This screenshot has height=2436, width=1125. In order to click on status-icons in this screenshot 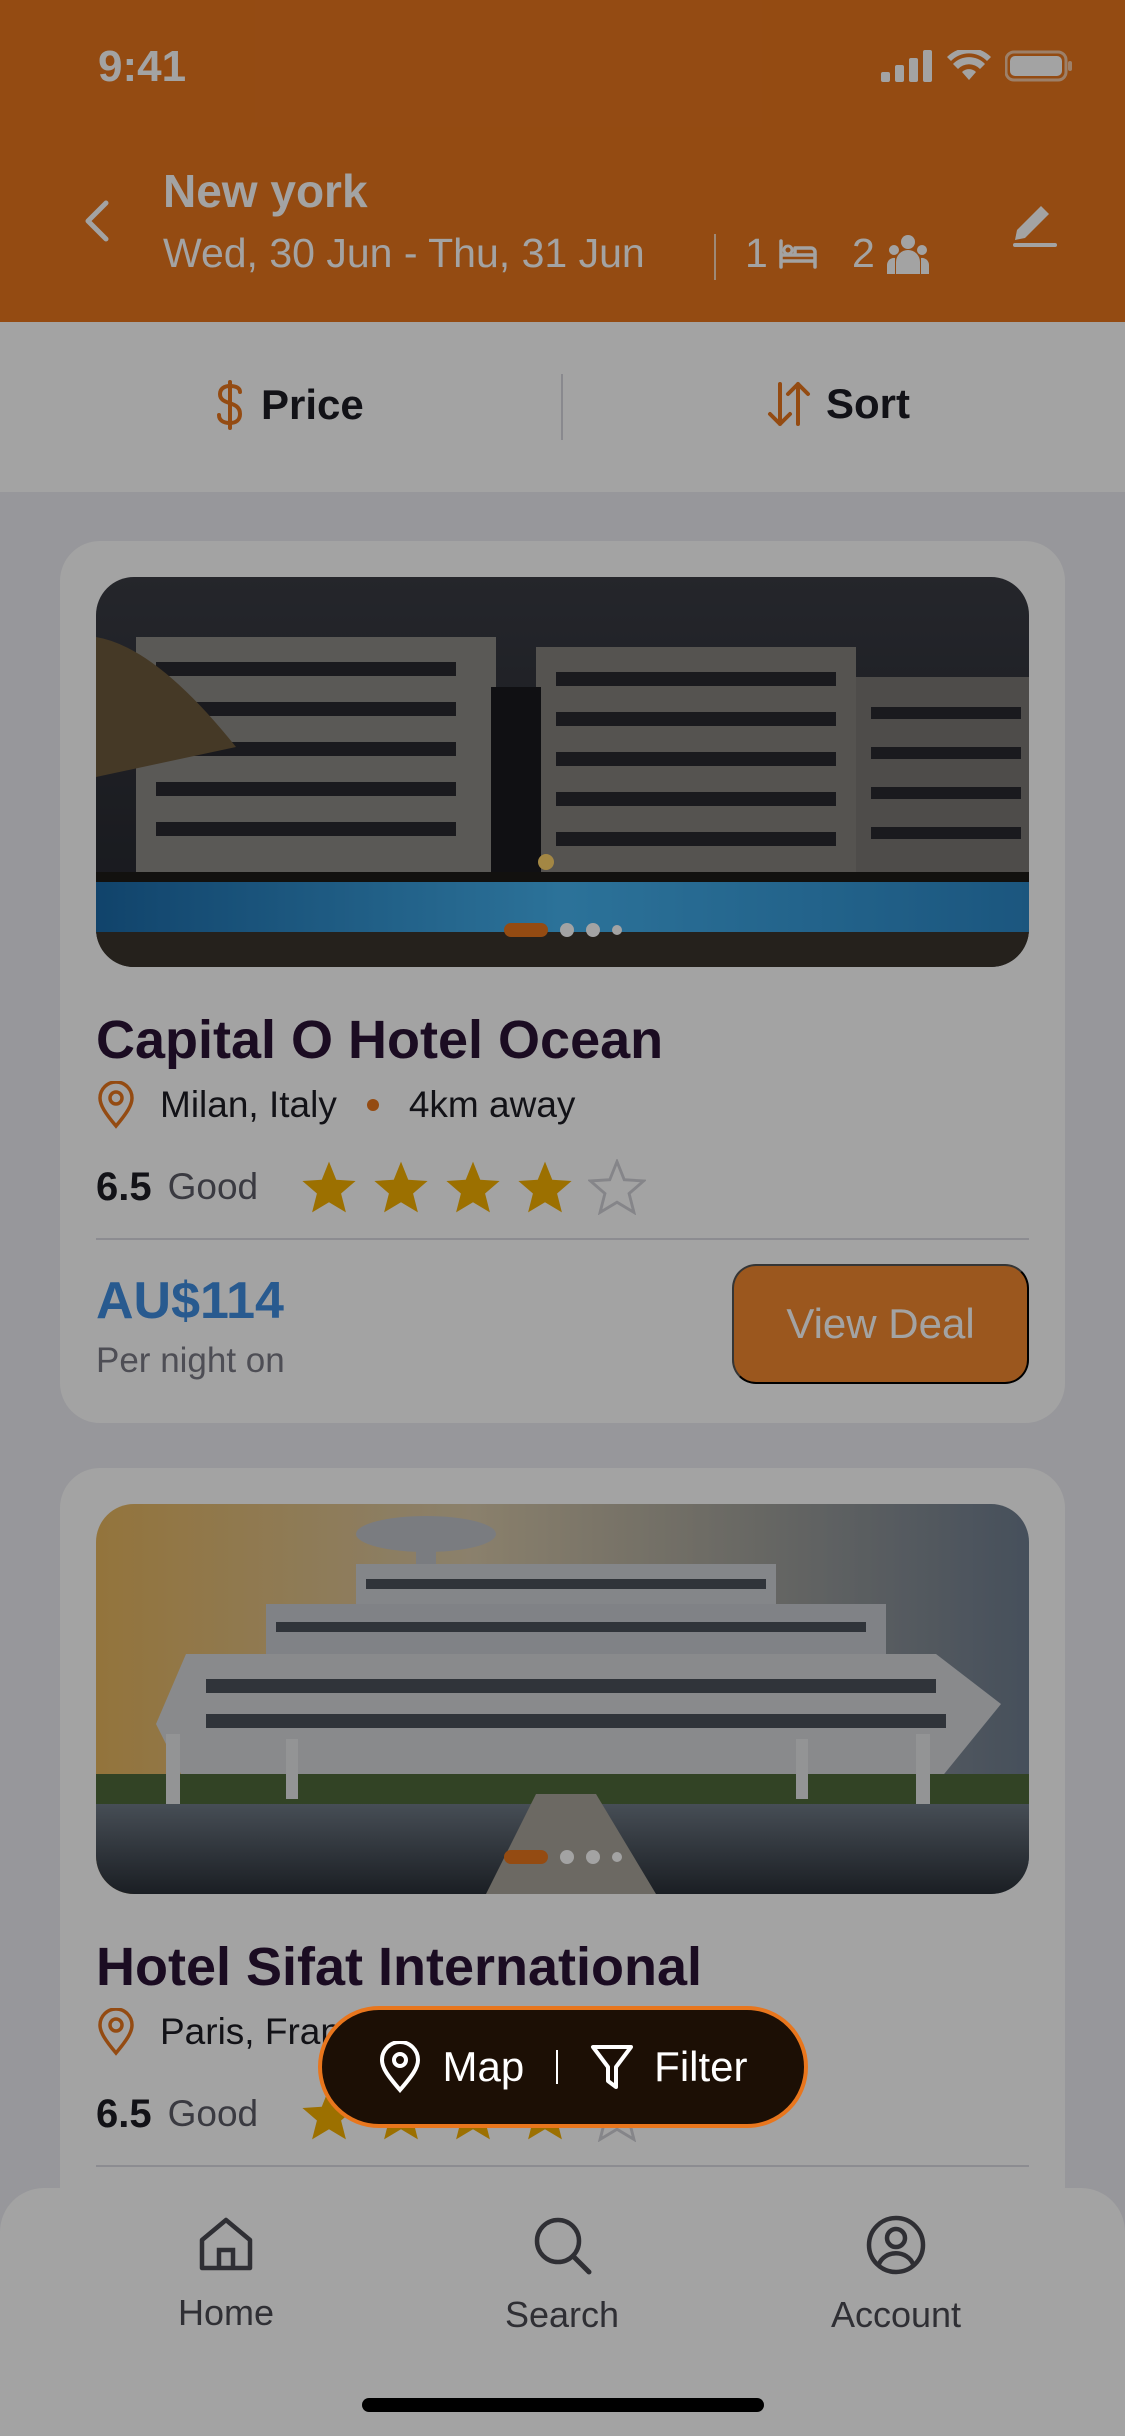, I will do `click(977, 66)`.